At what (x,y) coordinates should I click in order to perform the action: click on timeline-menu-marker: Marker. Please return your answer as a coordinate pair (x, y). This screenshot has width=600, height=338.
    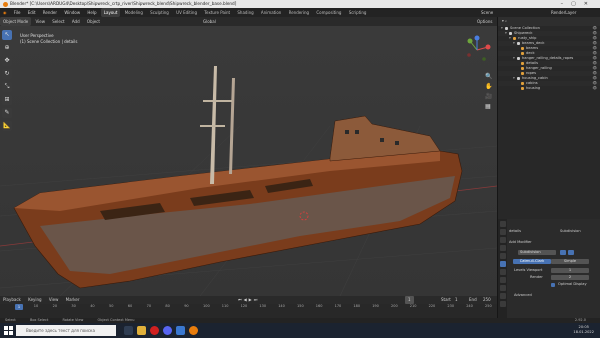
    Looking at the image, I should click on (73, 300).